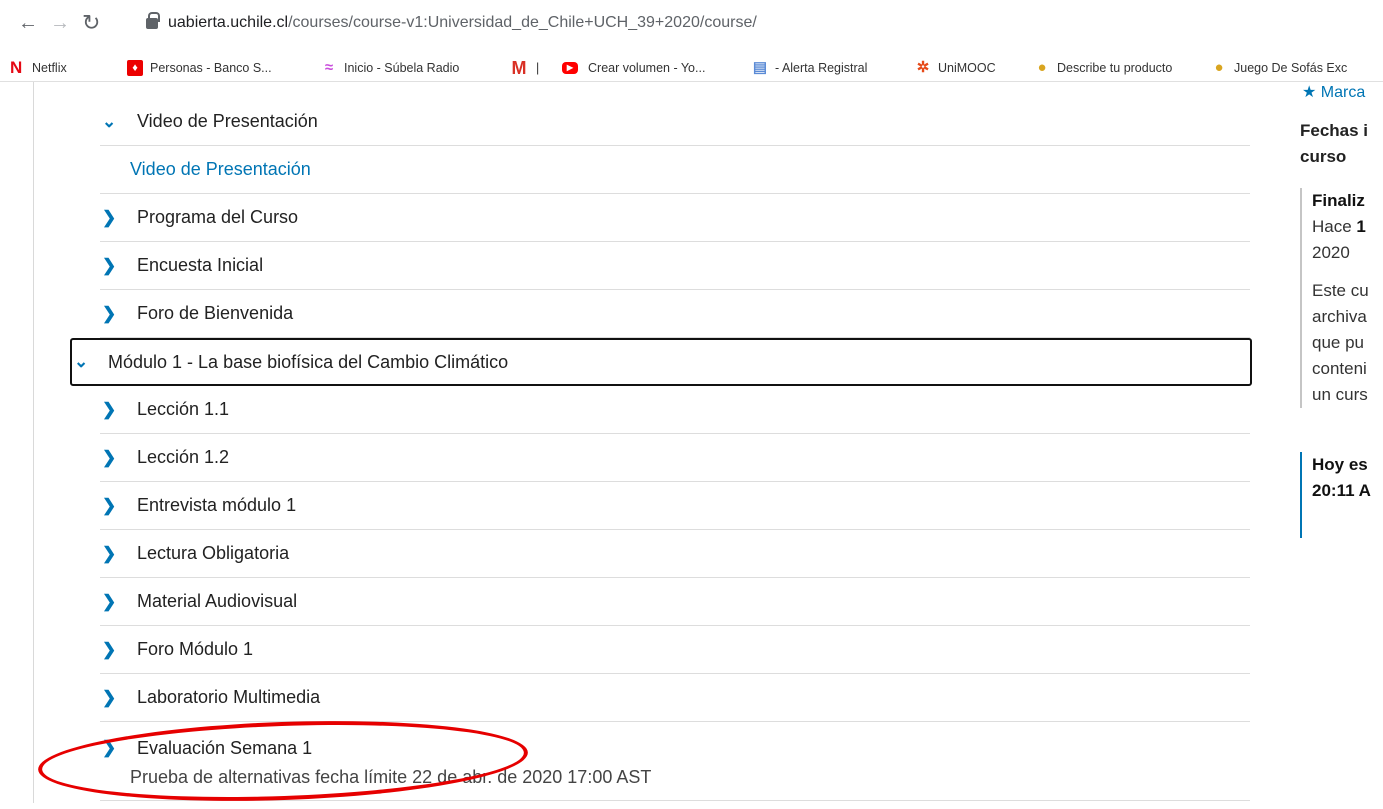 The image size is (1383, 809). Describe the element at coordinates (675, 650) in the screenshot. I see `foro-modulo-1: ❯ Foro Módulo 1` at that location.